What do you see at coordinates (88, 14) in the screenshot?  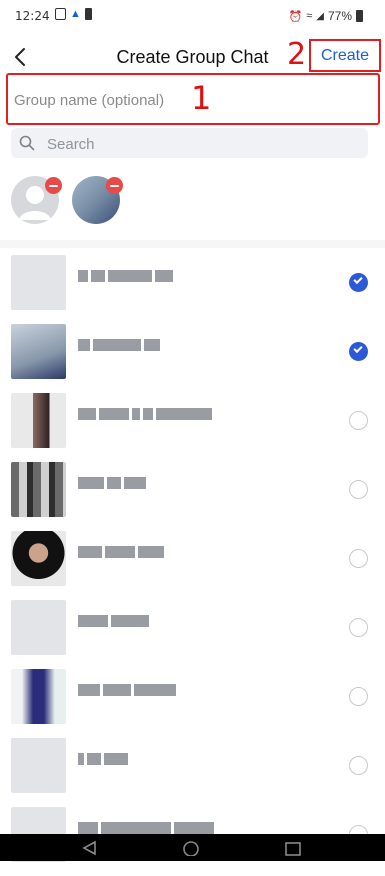 I see `battery-saver-icon` at bounding box center [88, 14].